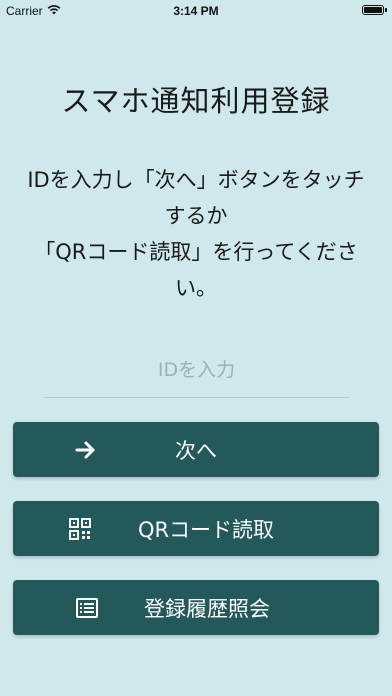  I want to click on id-input, so click(196, 370).